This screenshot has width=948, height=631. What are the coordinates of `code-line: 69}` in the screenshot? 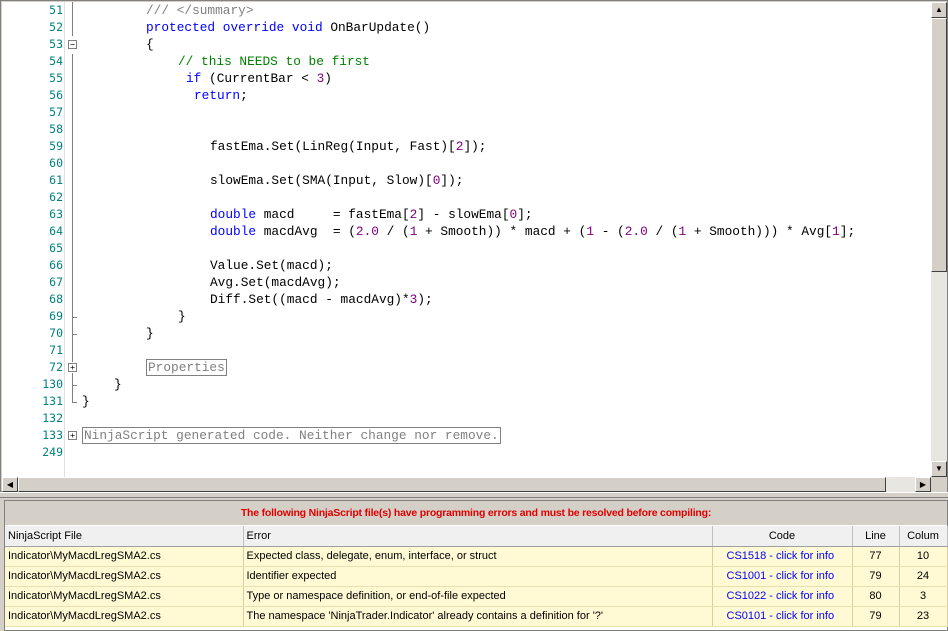 It's located at (466, 316).